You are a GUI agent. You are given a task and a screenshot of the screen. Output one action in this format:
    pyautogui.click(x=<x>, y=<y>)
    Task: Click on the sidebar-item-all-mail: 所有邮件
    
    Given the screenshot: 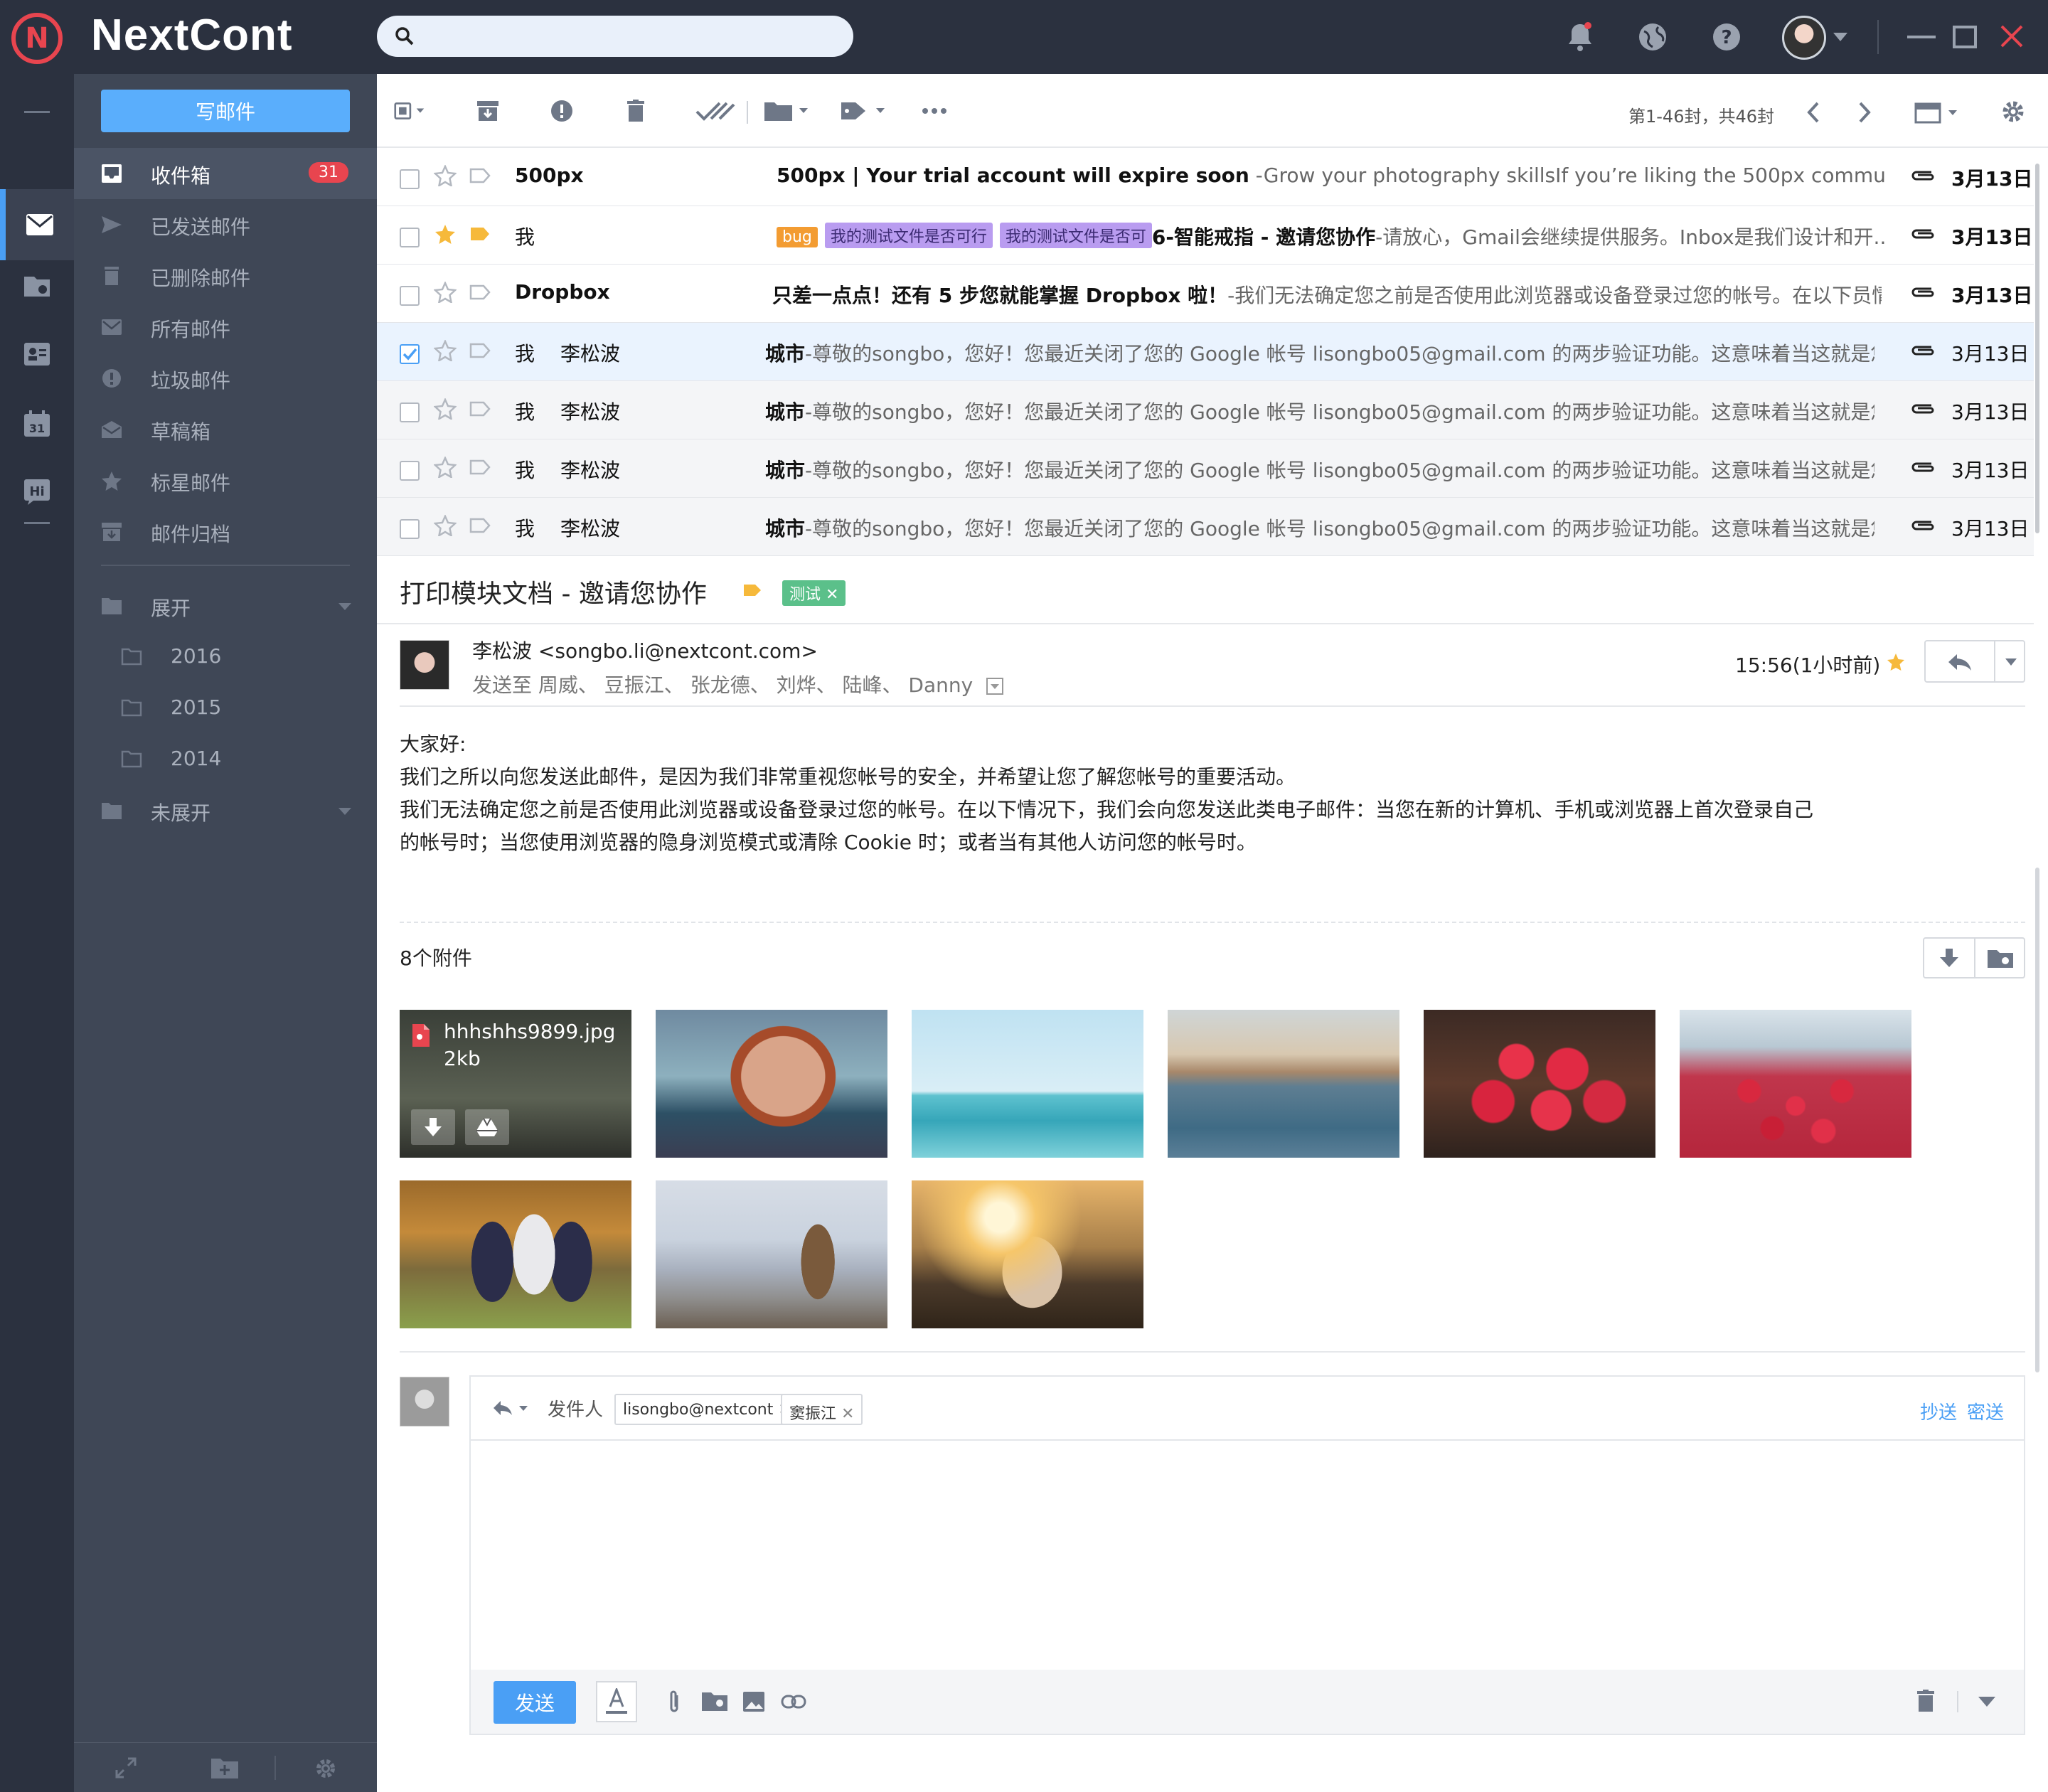 What is the action you would take?
    pyautogui.click(x=225, y=327)
    